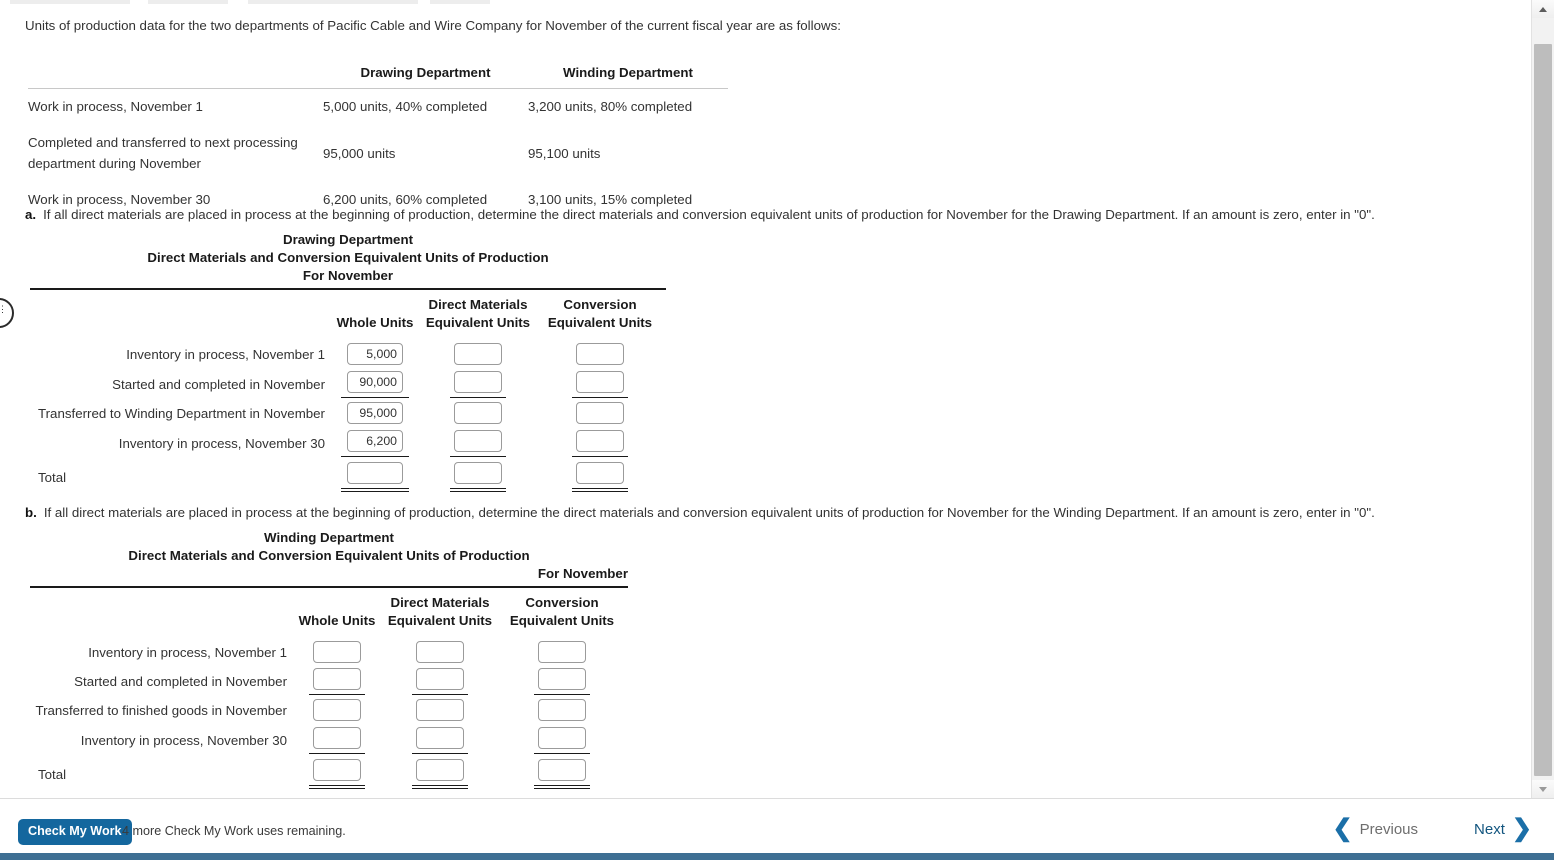 The width and height of the screenshot is (1554, 860). I want to click on scroll-up-button, so click(1543, 9).